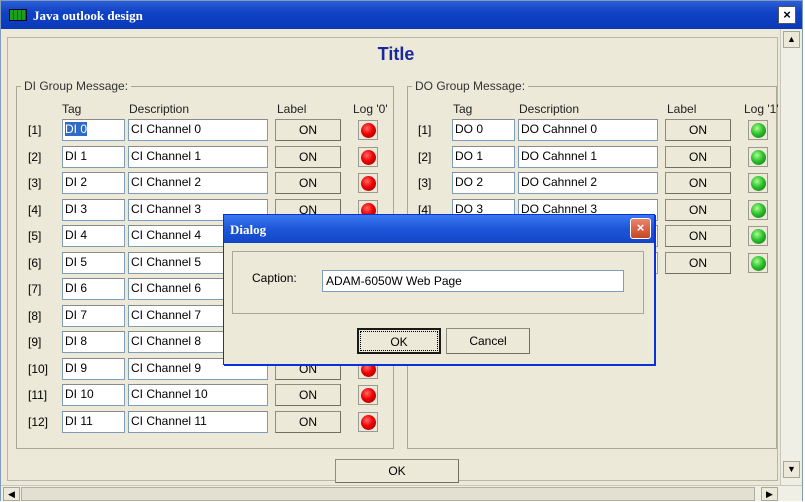  I want to click on di-header-log: Log '0', so click(370, 109).